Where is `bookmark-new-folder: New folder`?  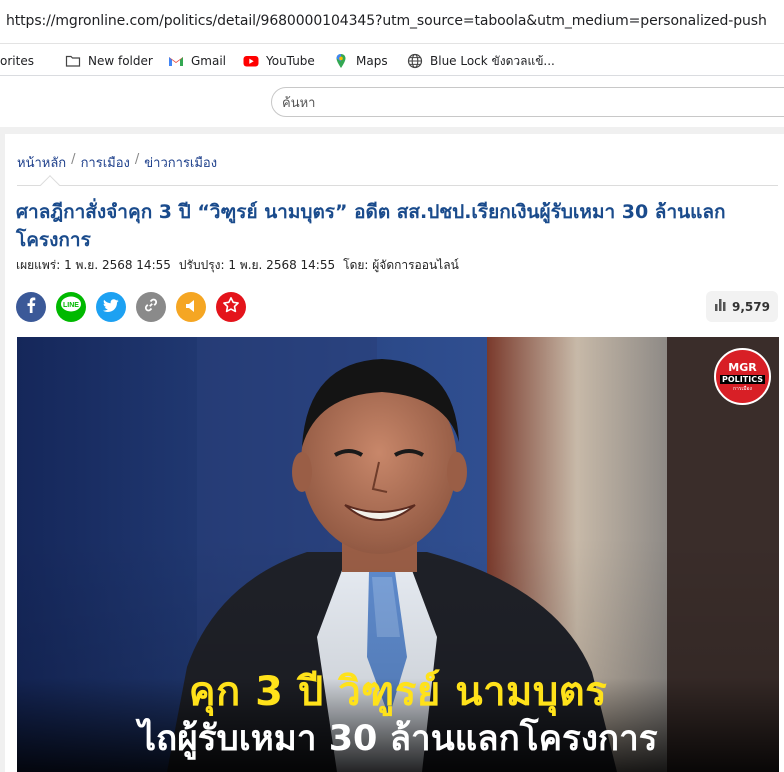
bookmark-new-folder: New folder is located at coordinates (109, 61).